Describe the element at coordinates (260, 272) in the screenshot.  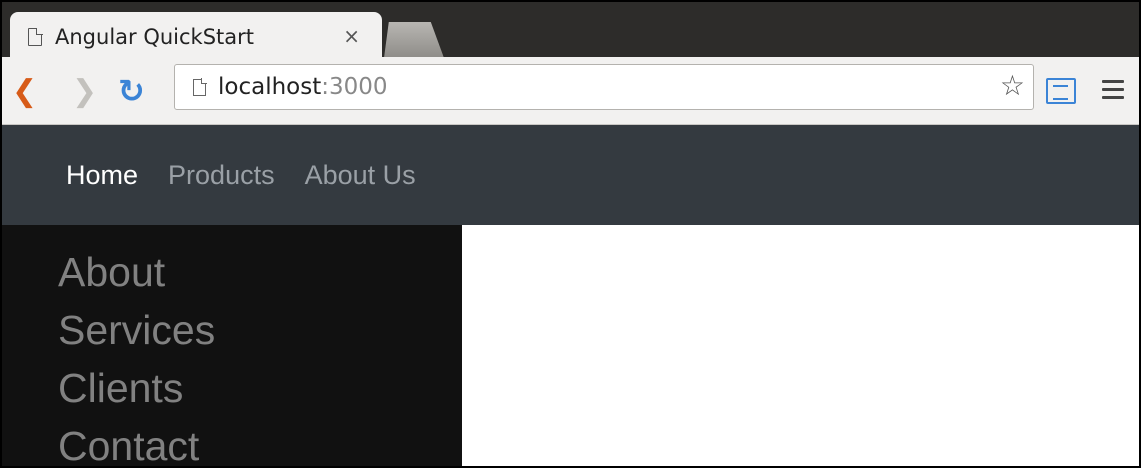
I see `sidebar-link-about: About` at that location.